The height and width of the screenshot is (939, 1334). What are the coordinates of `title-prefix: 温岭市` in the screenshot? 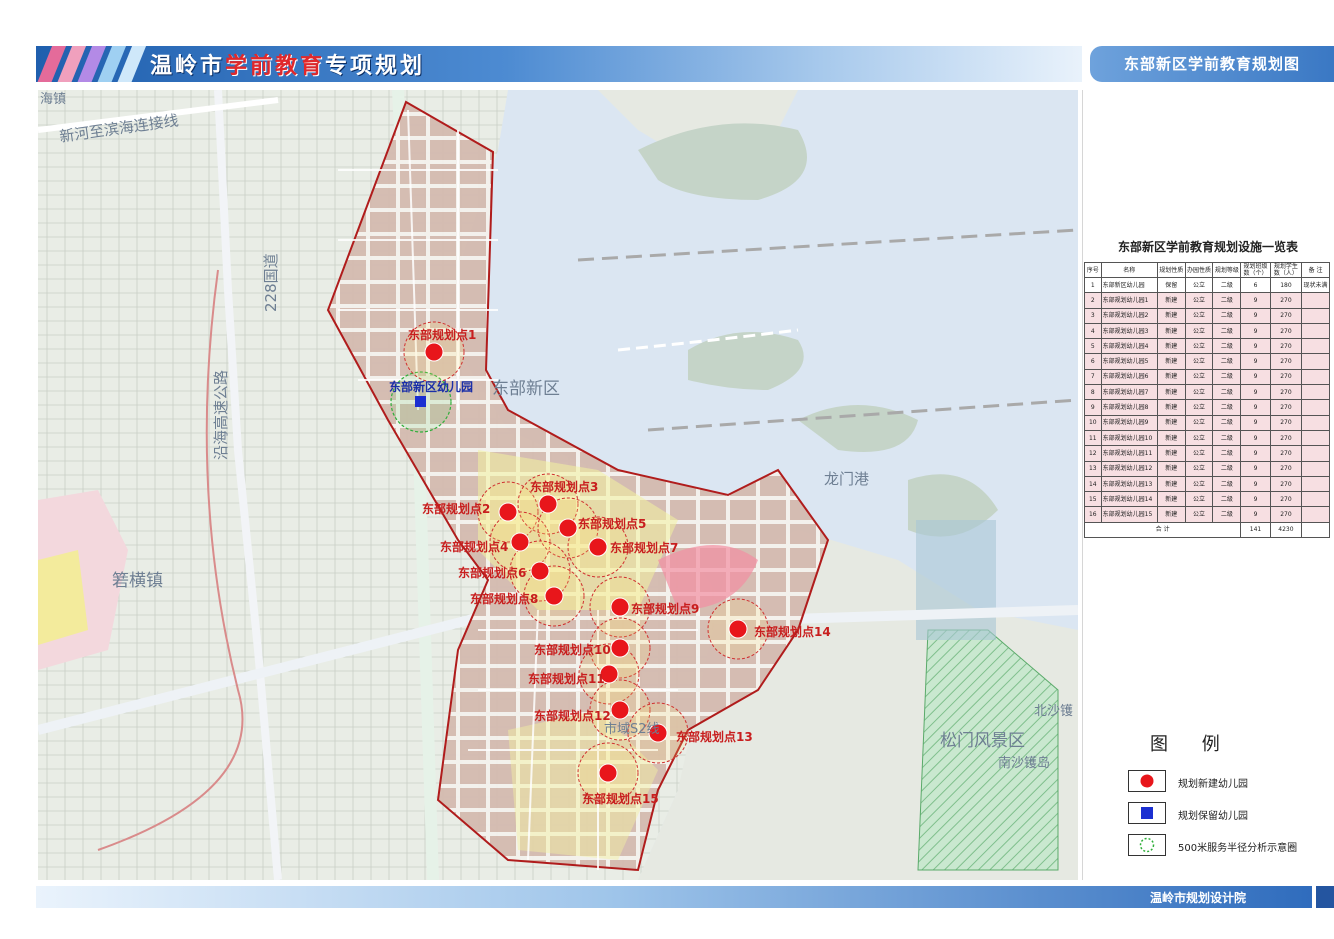 It's located at (188, 66).